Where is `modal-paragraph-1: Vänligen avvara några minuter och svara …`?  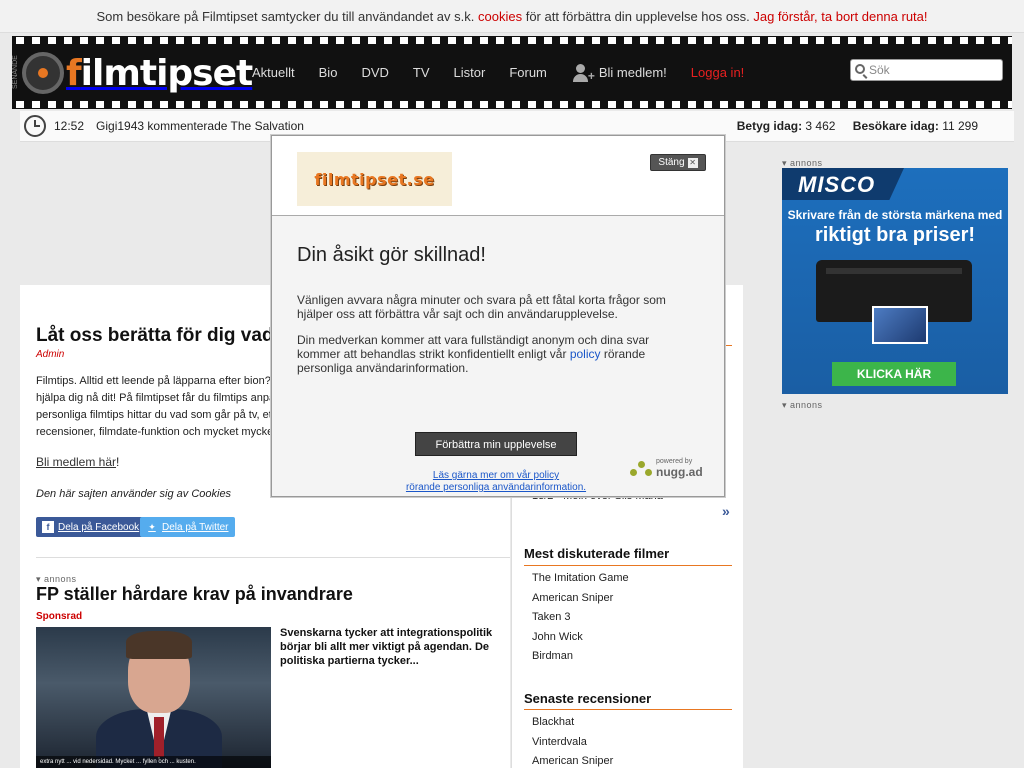
modal-paragraph-1: Vänligen avvara några minuter och svara … is located at coordinates (481, 307).